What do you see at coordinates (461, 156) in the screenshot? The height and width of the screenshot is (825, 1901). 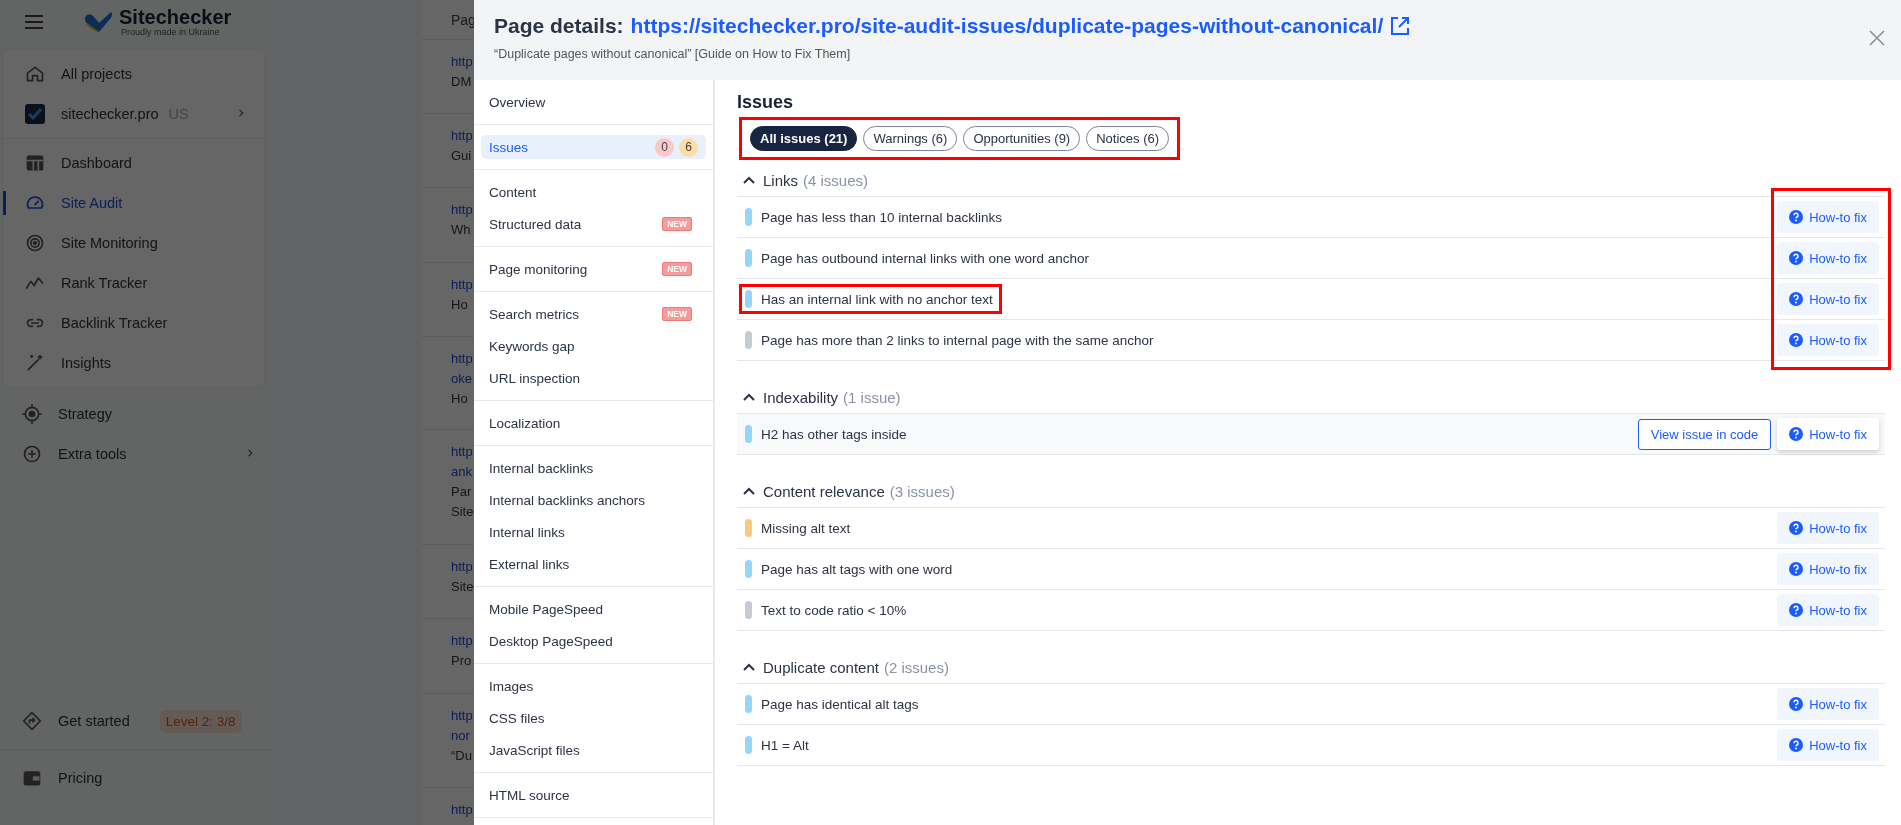 I see `page-title: Gui` at bounding box center [461, 156].